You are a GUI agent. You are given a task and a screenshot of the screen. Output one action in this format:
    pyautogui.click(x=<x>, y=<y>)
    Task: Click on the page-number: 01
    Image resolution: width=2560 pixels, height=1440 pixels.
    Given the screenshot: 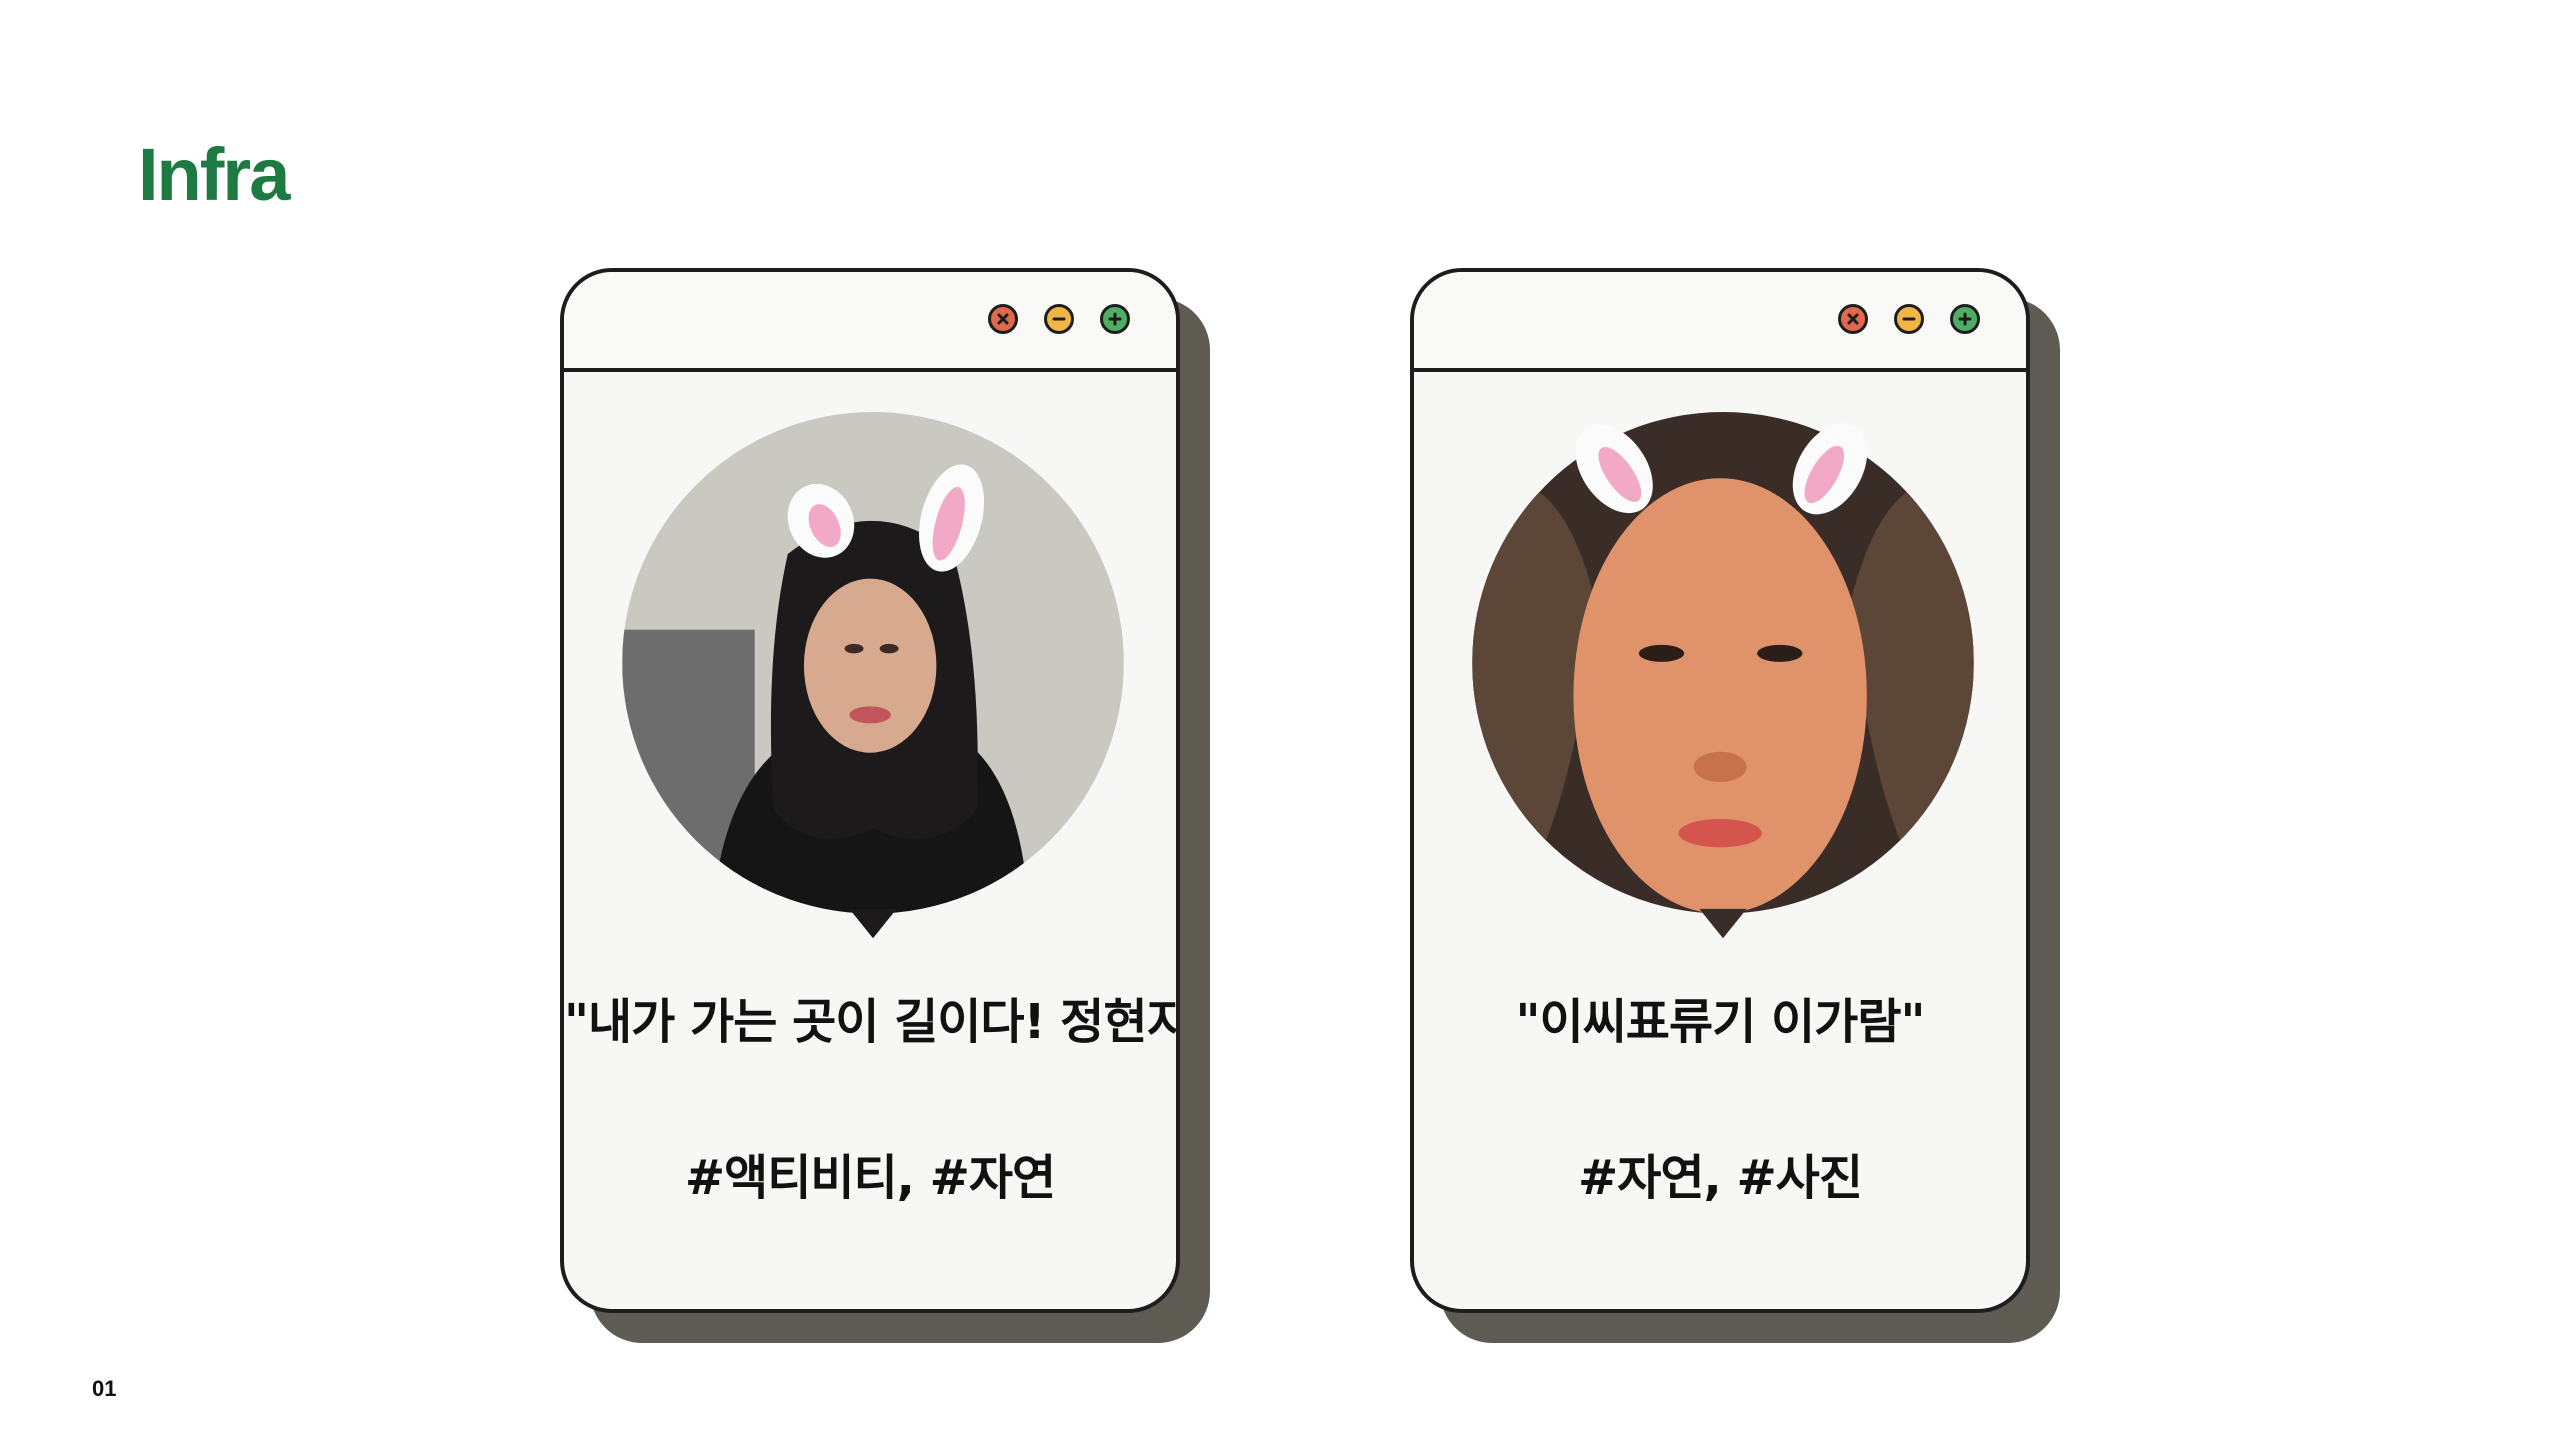 What is the action you would take?
    pyautogui.click(x=104, y=1388)
    